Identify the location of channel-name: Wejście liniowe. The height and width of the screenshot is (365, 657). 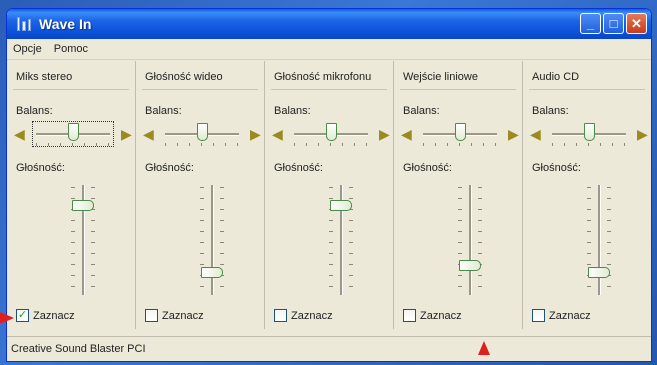
(440, 77).